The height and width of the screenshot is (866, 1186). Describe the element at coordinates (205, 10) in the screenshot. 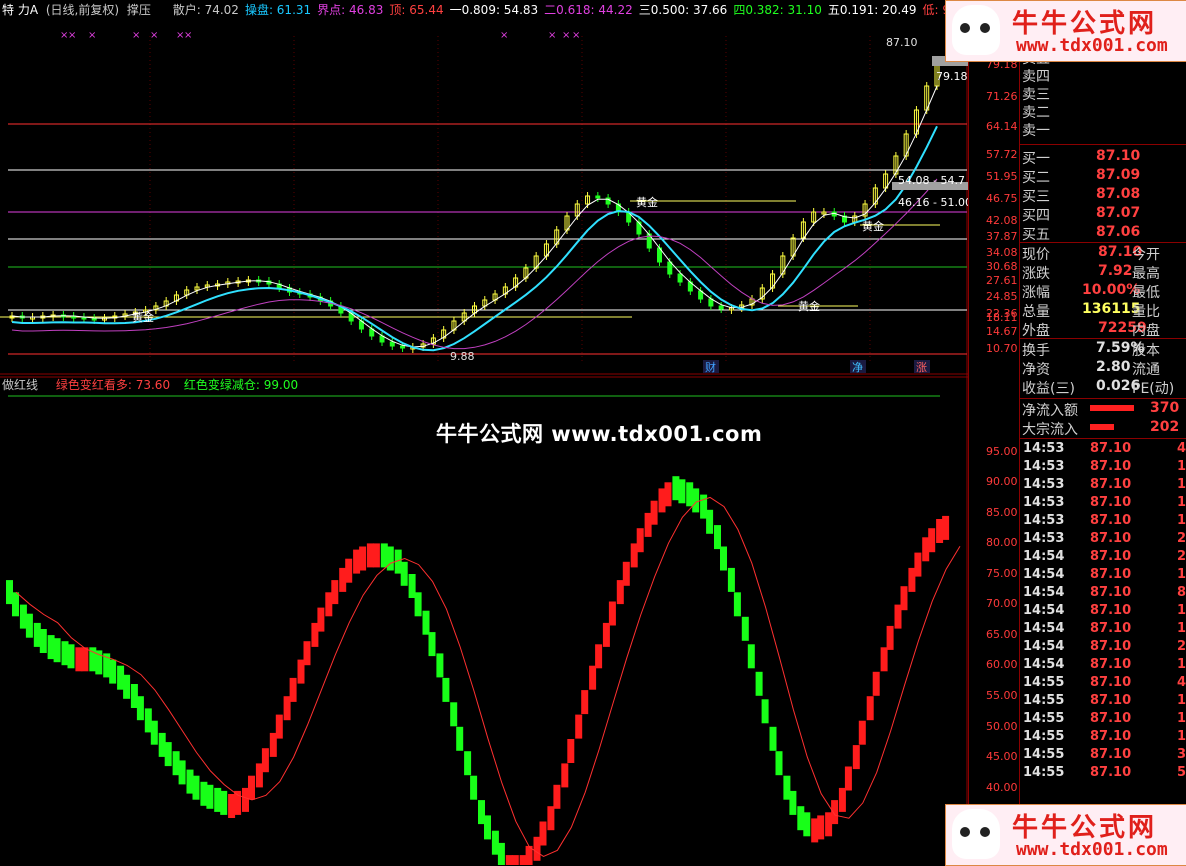

I see `indicator-value-0: 散户: 74.02` at that location.